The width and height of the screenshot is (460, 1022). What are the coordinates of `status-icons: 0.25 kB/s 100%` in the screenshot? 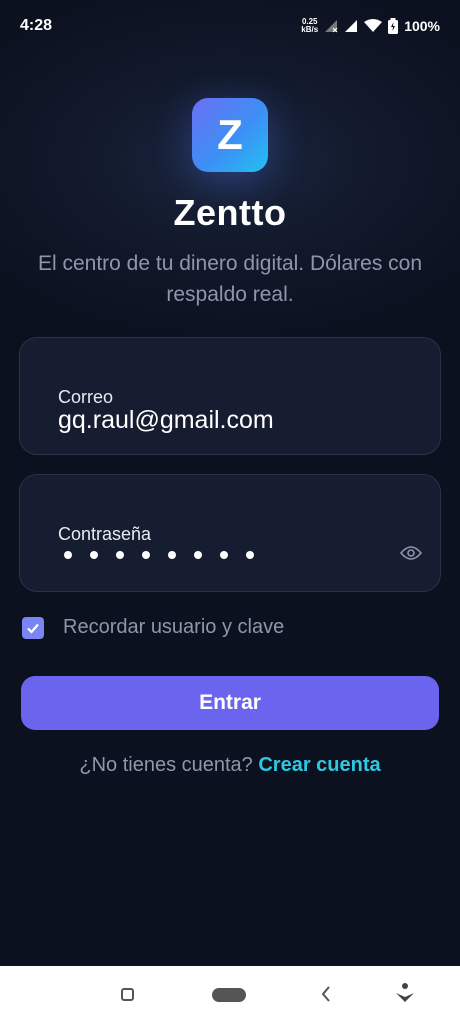 It's located at (370, 26).